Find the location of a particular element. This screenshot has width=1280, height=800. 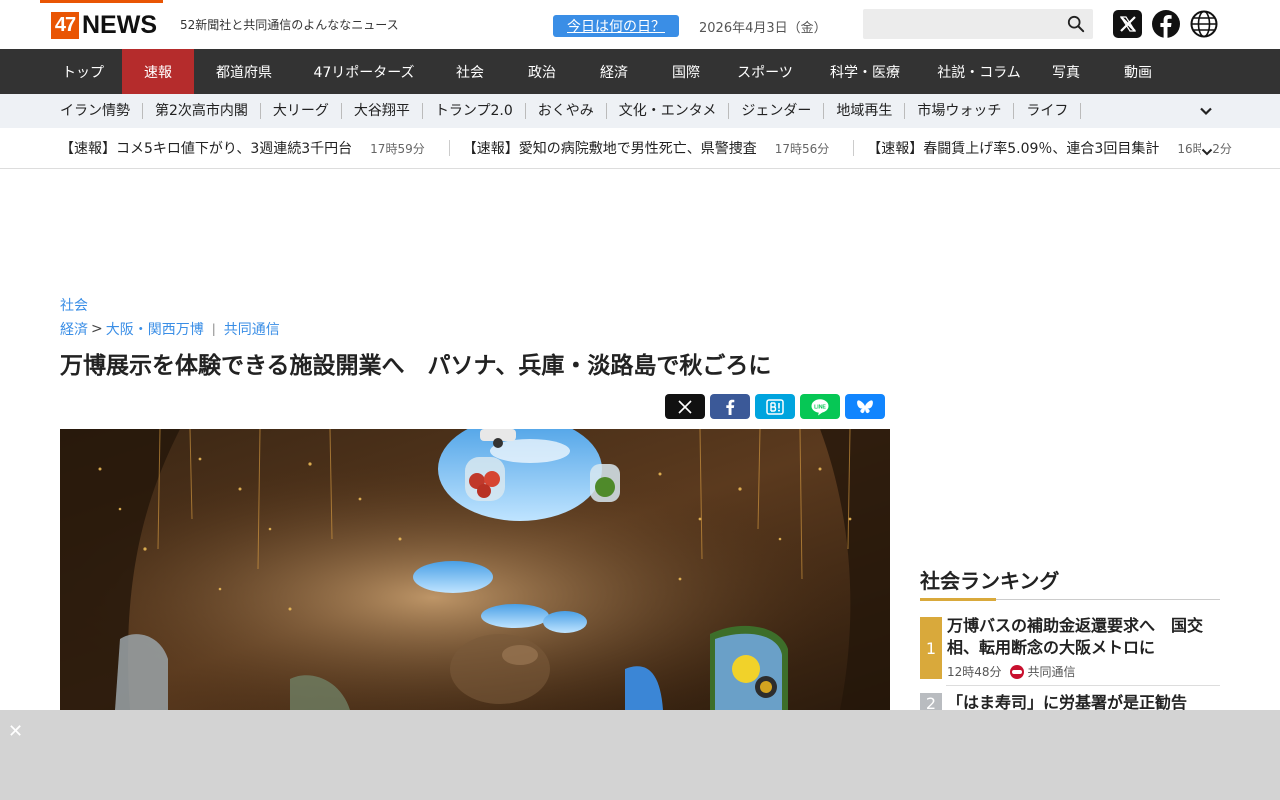

topic-item: ライフ is located at coordinates (1048, 111).